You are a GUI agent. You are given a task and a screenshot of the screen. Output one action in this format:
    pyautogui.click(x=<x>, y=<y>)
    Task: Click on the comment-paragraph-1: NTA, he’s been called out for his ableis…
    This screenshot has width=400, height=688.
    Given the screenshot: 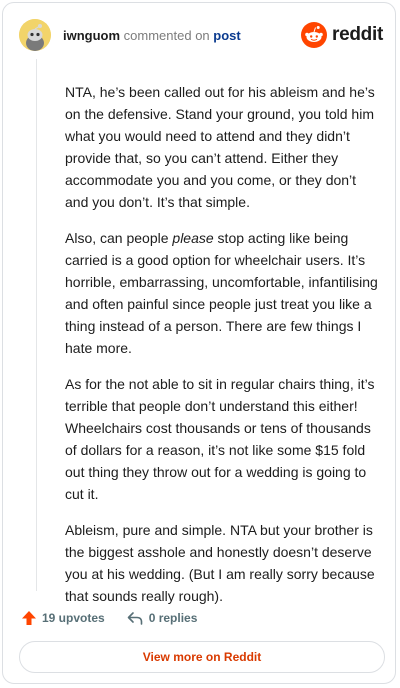 What is the action you would take?
    pyautogui.click(x=220, y=147)
    